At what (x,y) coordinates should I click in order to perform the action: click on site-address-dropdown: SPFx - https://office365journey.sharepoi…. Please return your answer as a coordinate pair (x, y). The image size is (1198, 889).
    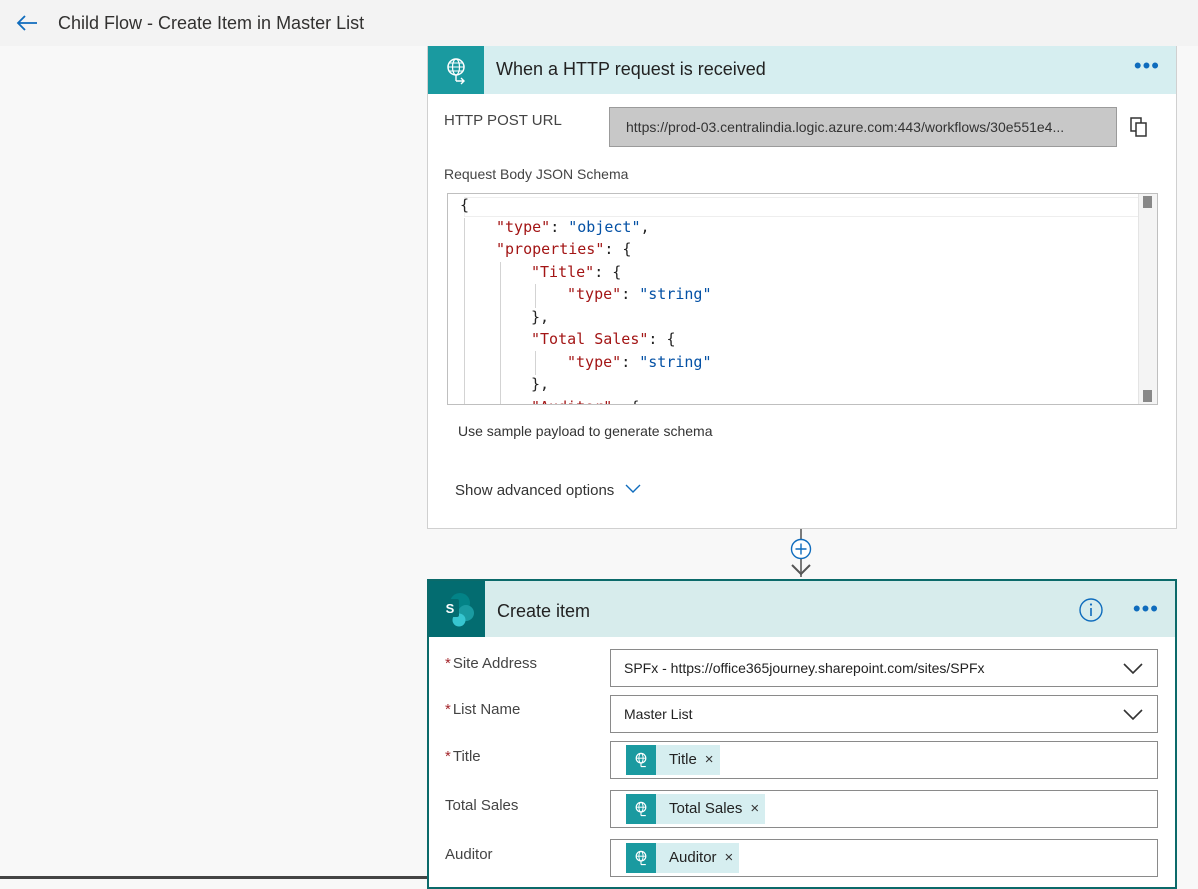
    Looking at the image, I should click on (884, 668).